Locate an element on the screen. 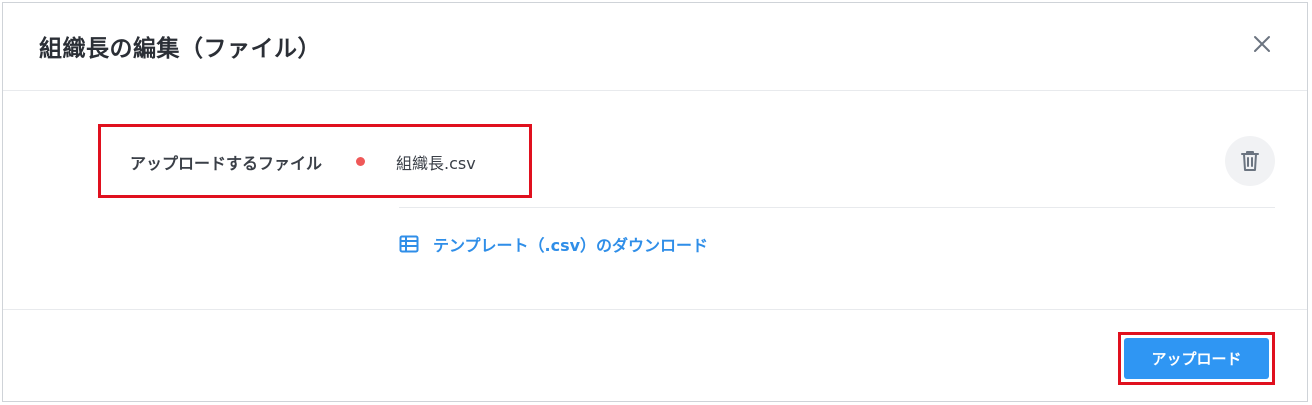 Image resolution: width=1312 pixels, height=405 pixels. close-button is located at coordinates (1262, 44).